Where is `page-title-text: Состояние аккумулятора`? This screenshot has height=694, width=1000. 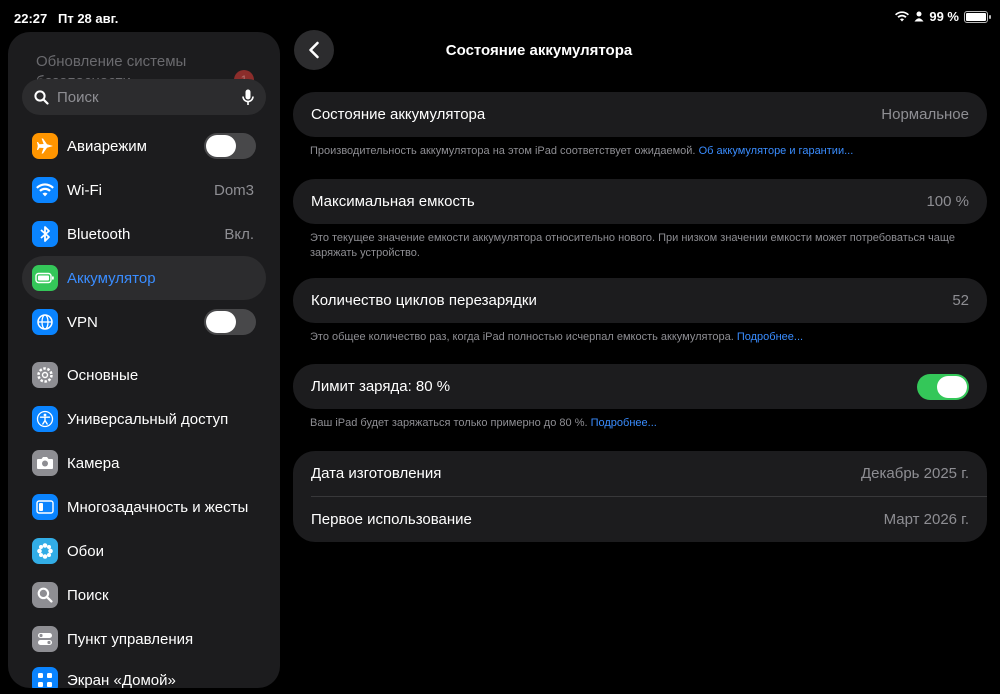 page-title-text: Состояние аккумулятора is located at coordinates (539, 50).